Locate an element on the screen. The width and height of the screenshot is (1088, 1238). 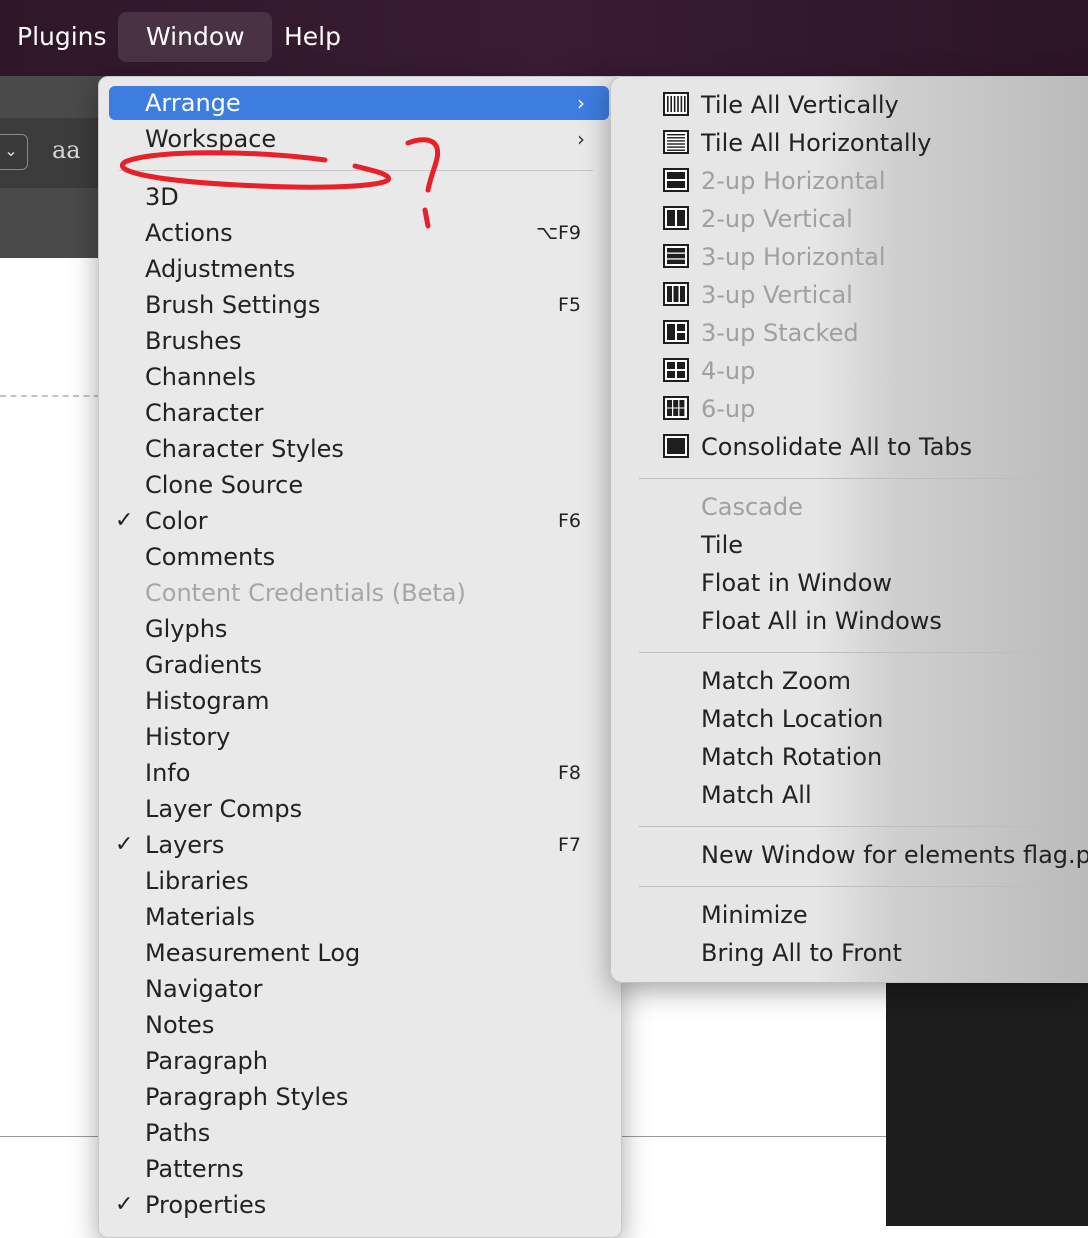
tile-horizontal-icon is located at coordinates (676, 142).